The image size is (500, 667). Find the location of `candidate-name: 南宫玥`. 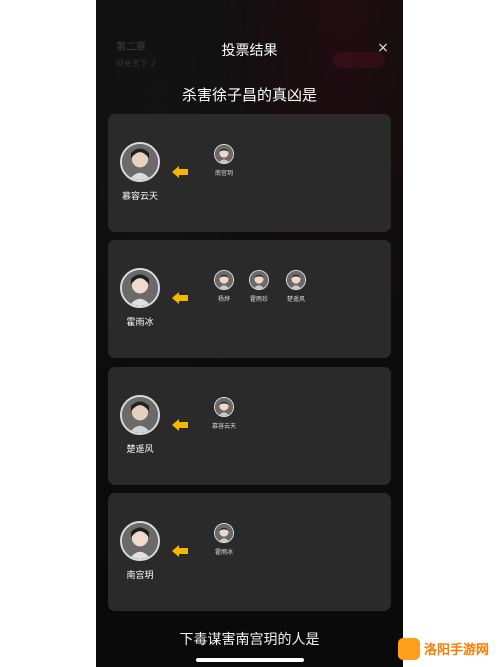

candidate-name: 南宫玥 is located at coordinates (140, 576).